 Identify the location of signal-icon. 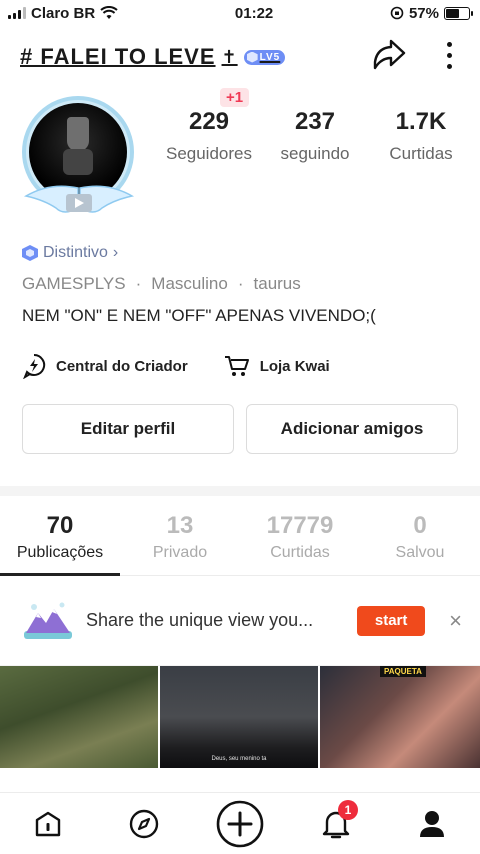
(17, 13).